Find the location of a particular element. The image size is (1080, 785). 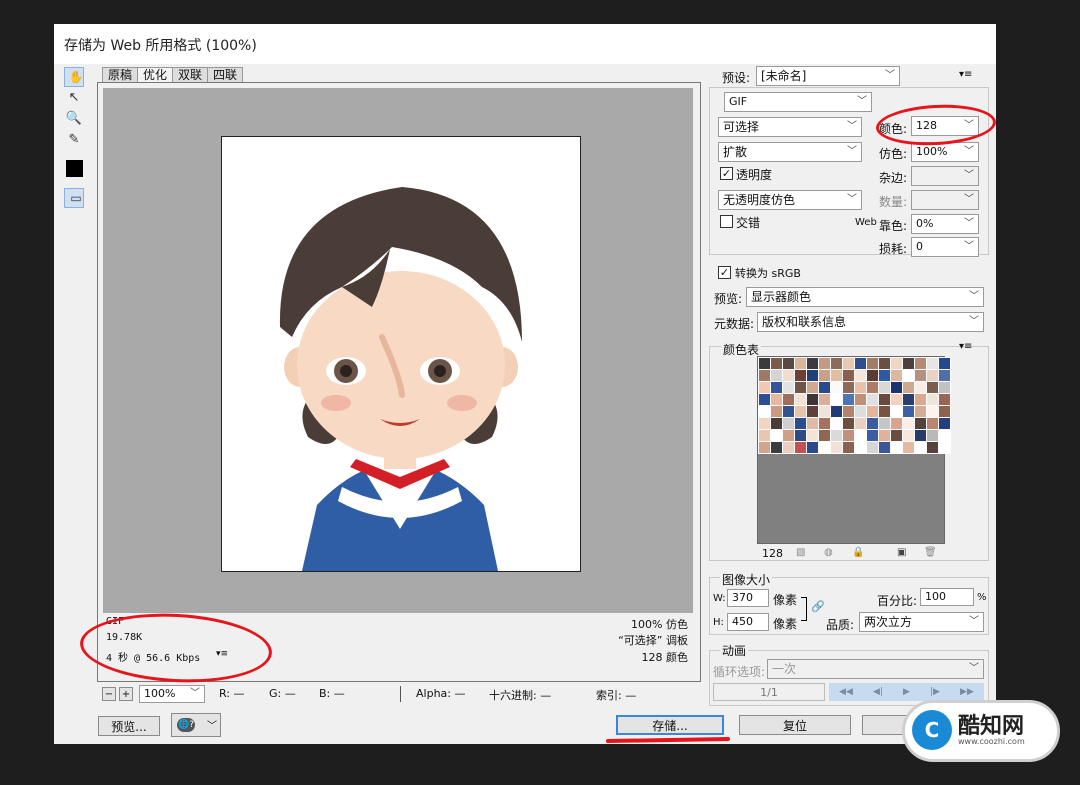

delete-color-icon: 🗑 is located at coordinates (930, 552).